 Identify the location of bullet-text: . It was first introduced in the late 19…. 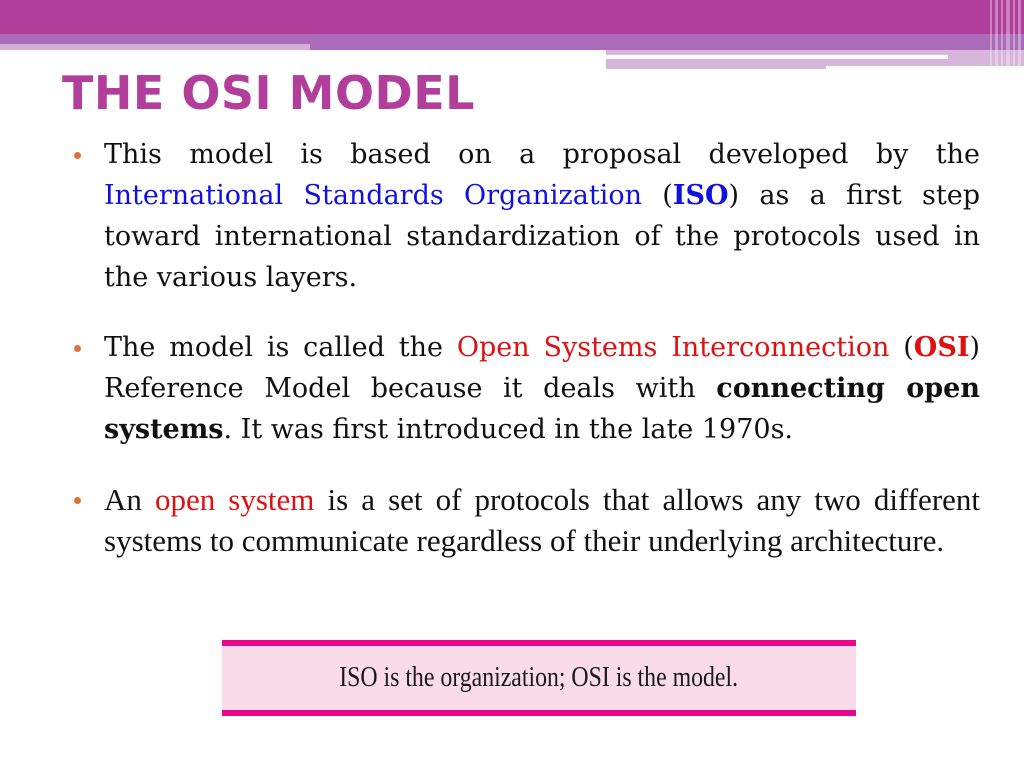
(508, 429).